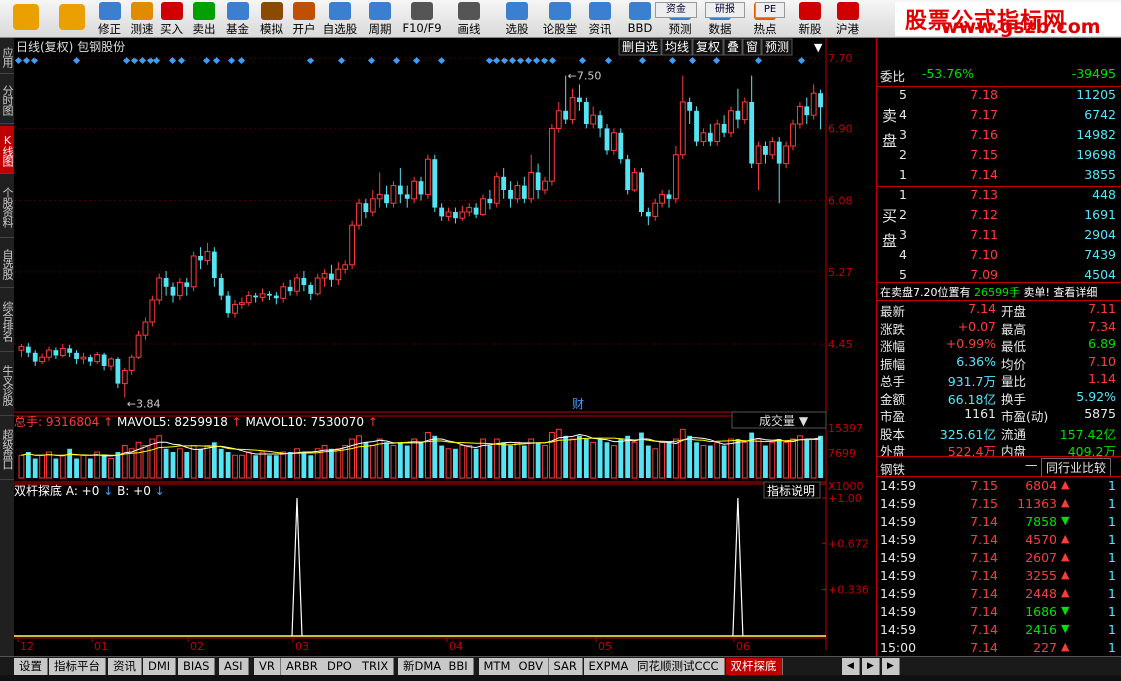 This screenshot has width=1121, height=681. Describe the element at coordinates (984, 194) in the screenshot. I see `buy-price: 7.13` at that location.